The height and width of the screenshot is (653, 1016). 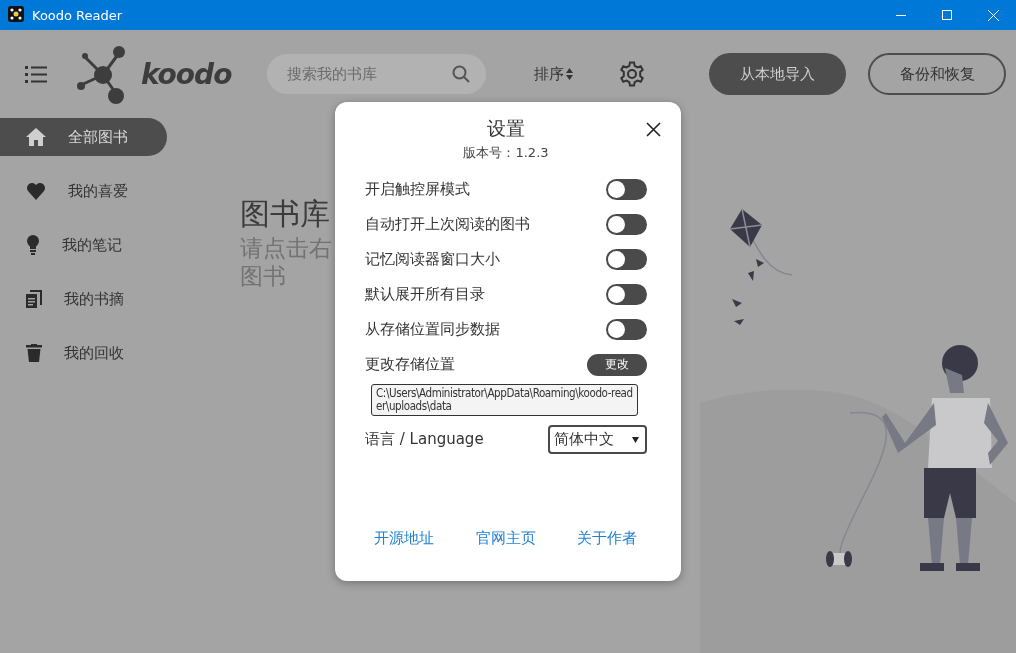 I want to click on setting-label: 从存储位置同步数据, so click(x=432, y=329).